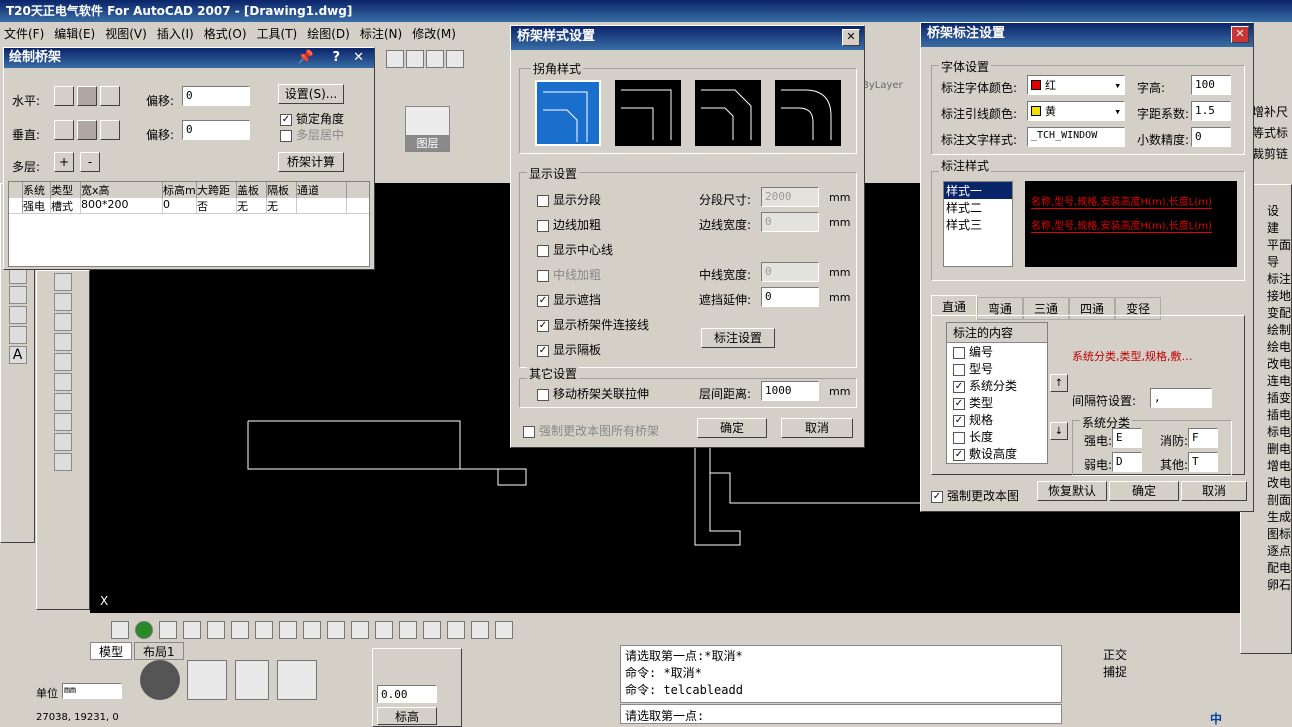 This screenshot has height=727, width=1292. Describe the element at coordinates (1279, 262) in the screenshot. I see `right-item: 导` at that location.